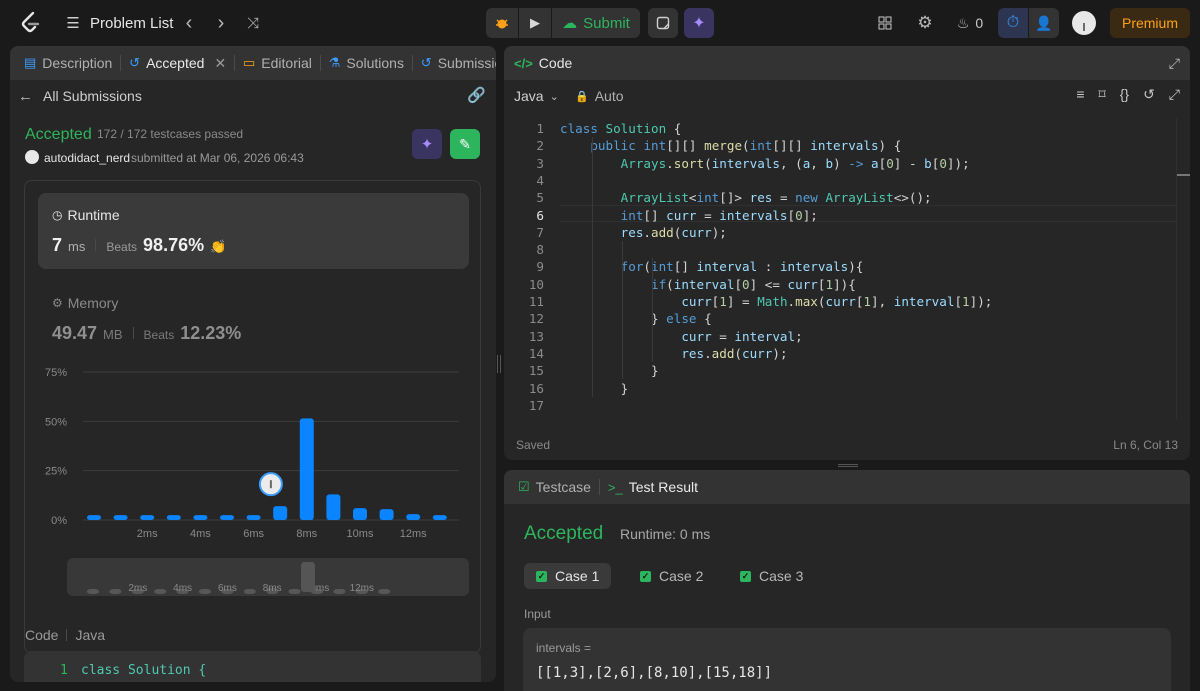 The height and width of the screenshot is (691, 1200). I want to click on line-number: 14, so click(536, 353).